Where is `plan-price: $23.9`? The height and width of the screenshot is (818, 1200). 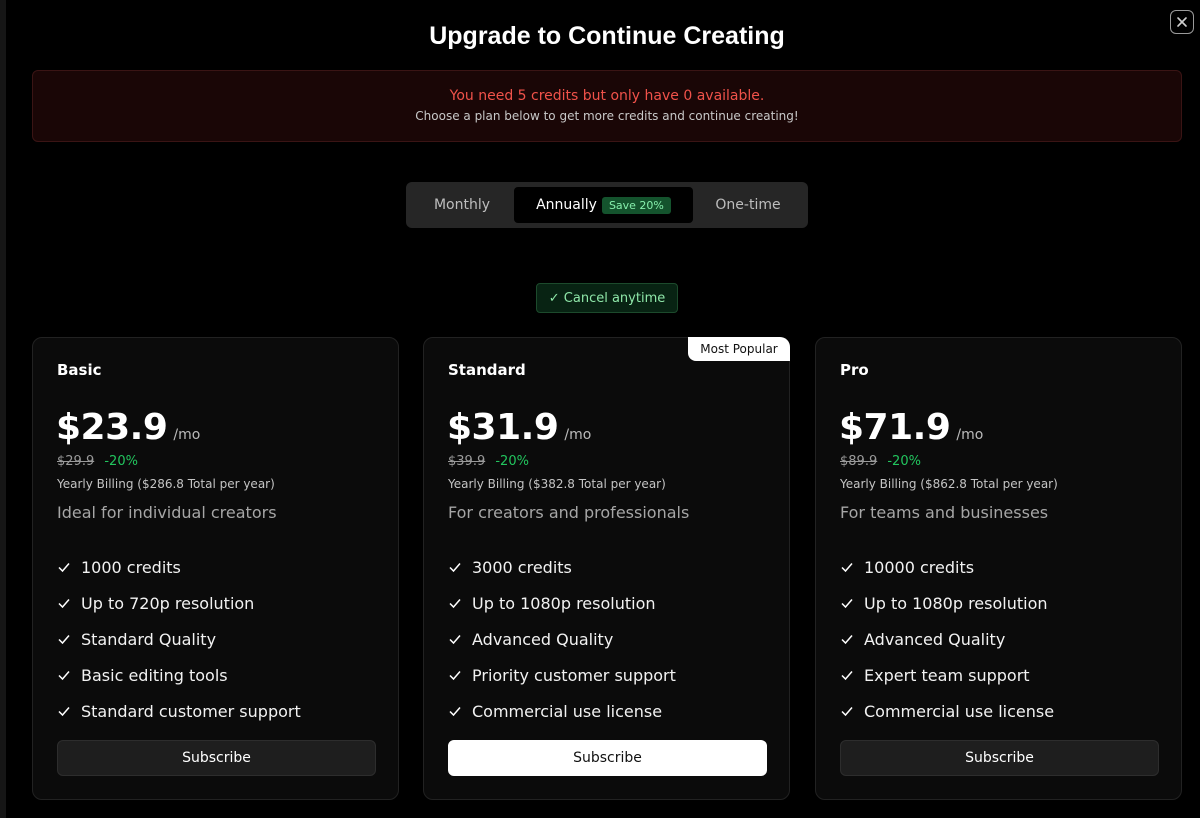
plan-price: $23.9 is located at coordinates (112, 427).